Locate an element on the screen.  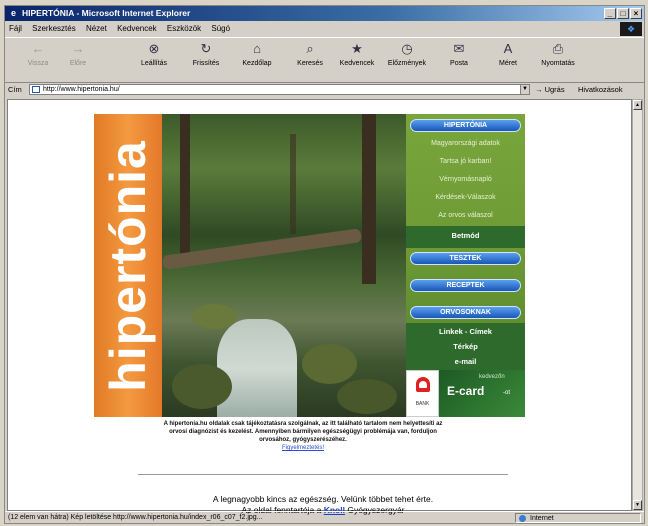
nav-section-tests: TESZTEK is located at coordinates (465, 258).